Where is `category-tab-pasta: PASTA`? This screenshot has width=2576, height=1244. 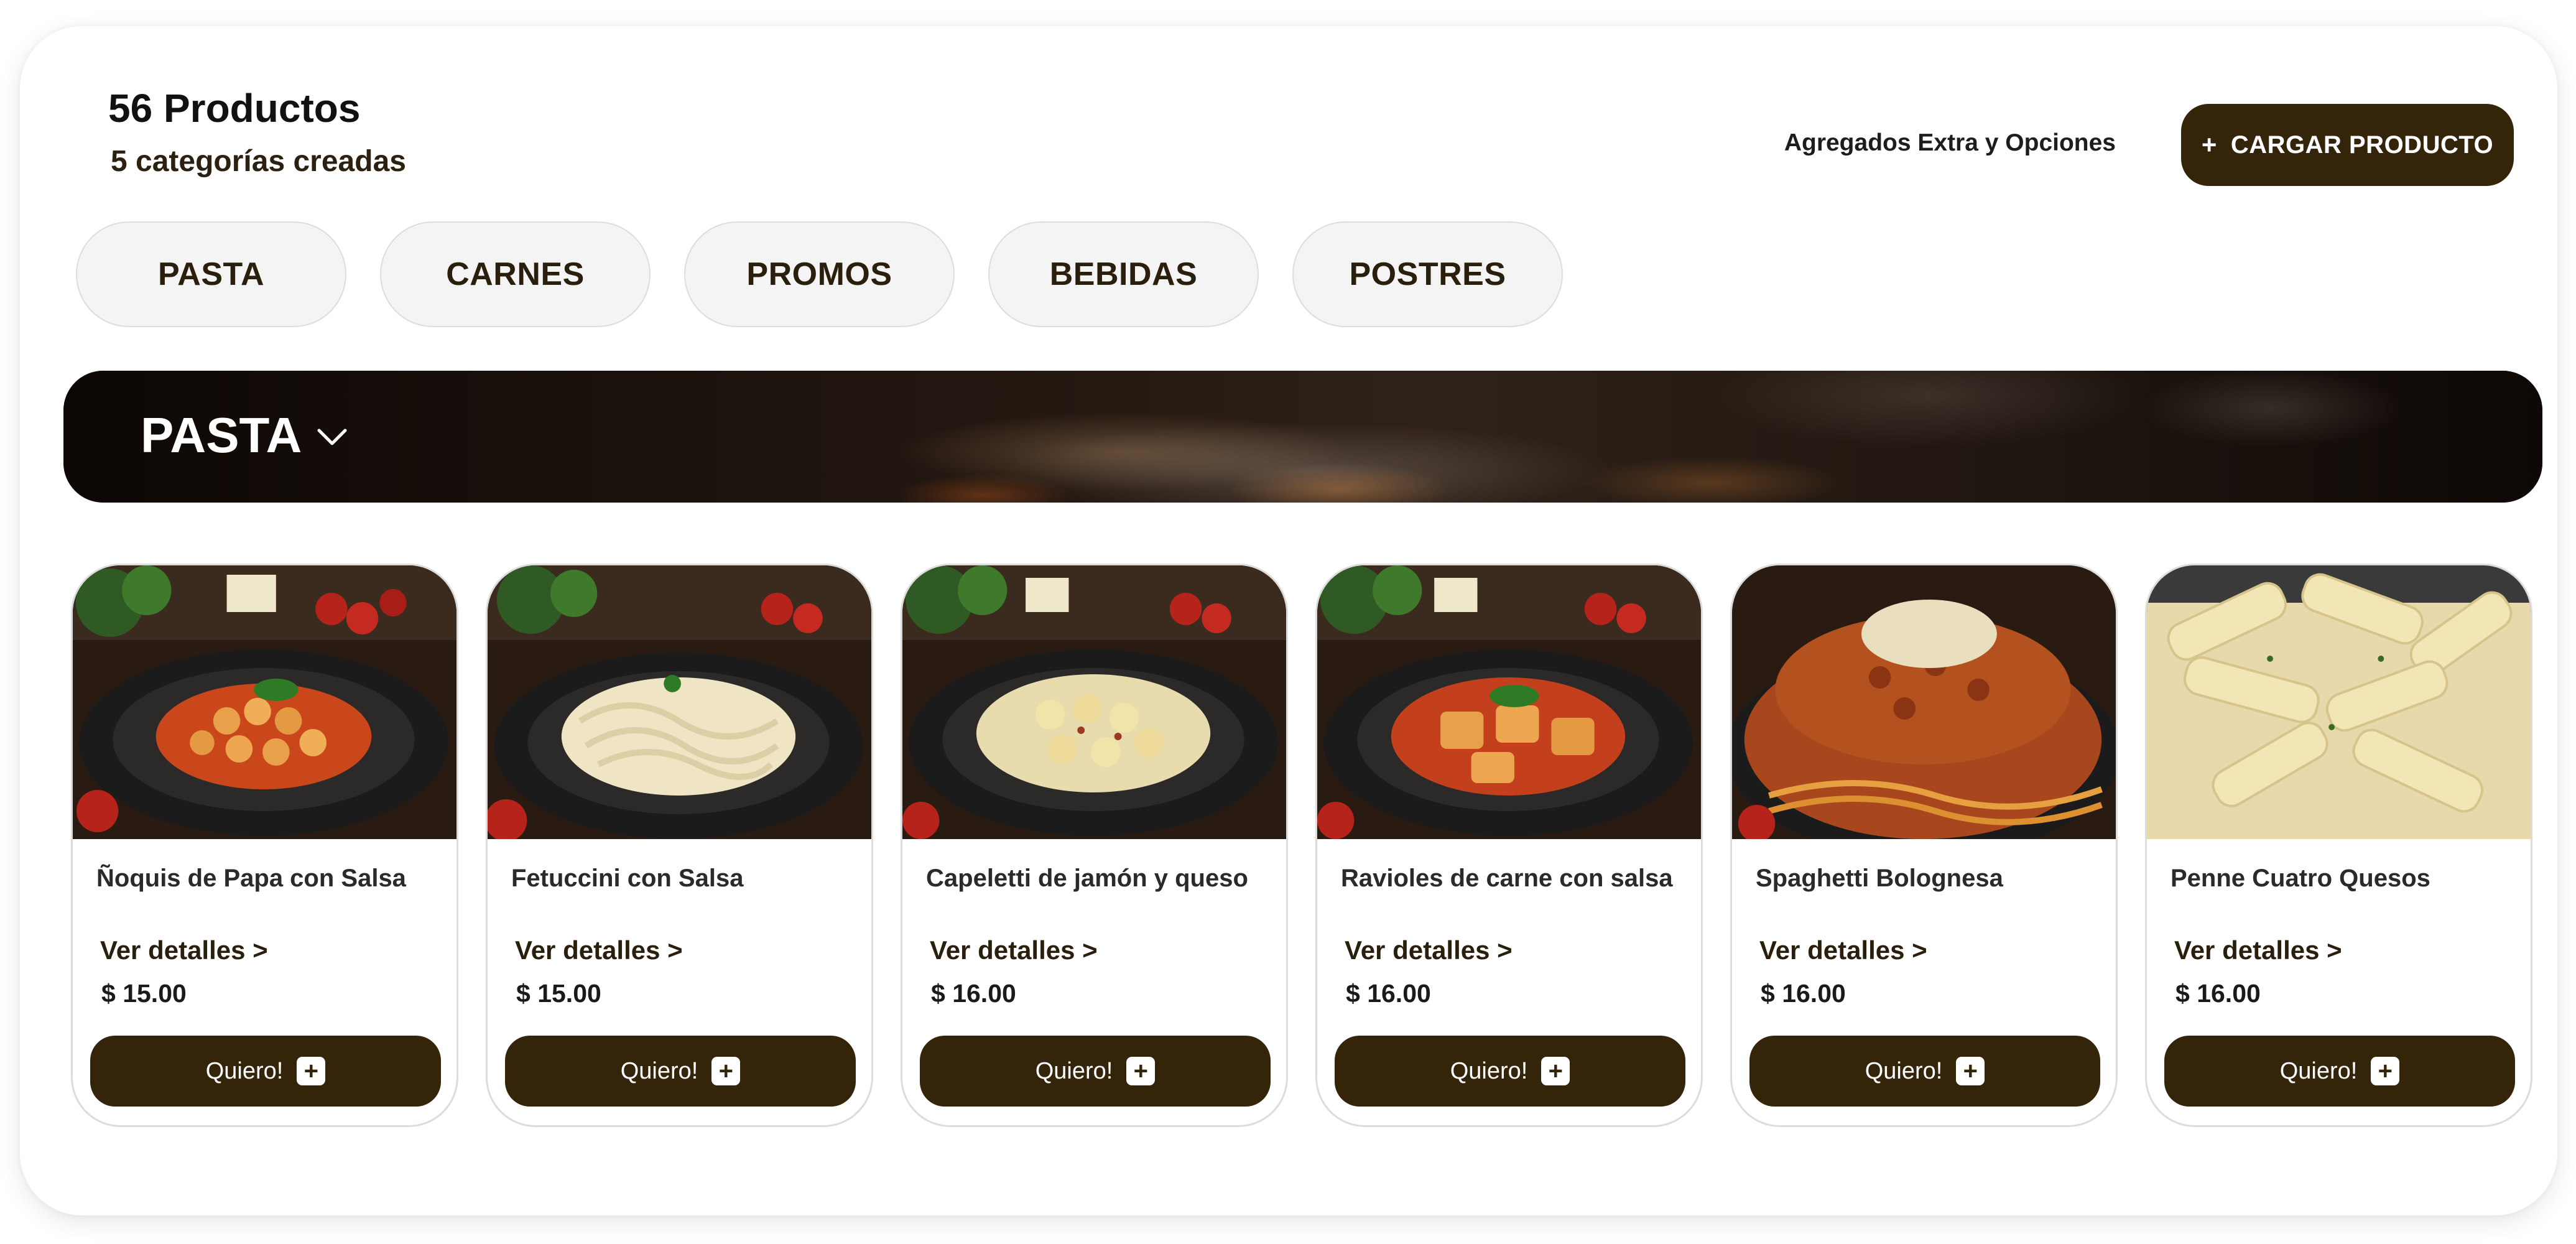 category-tab-pasta: PASTA is located at coordinates (211, 274).